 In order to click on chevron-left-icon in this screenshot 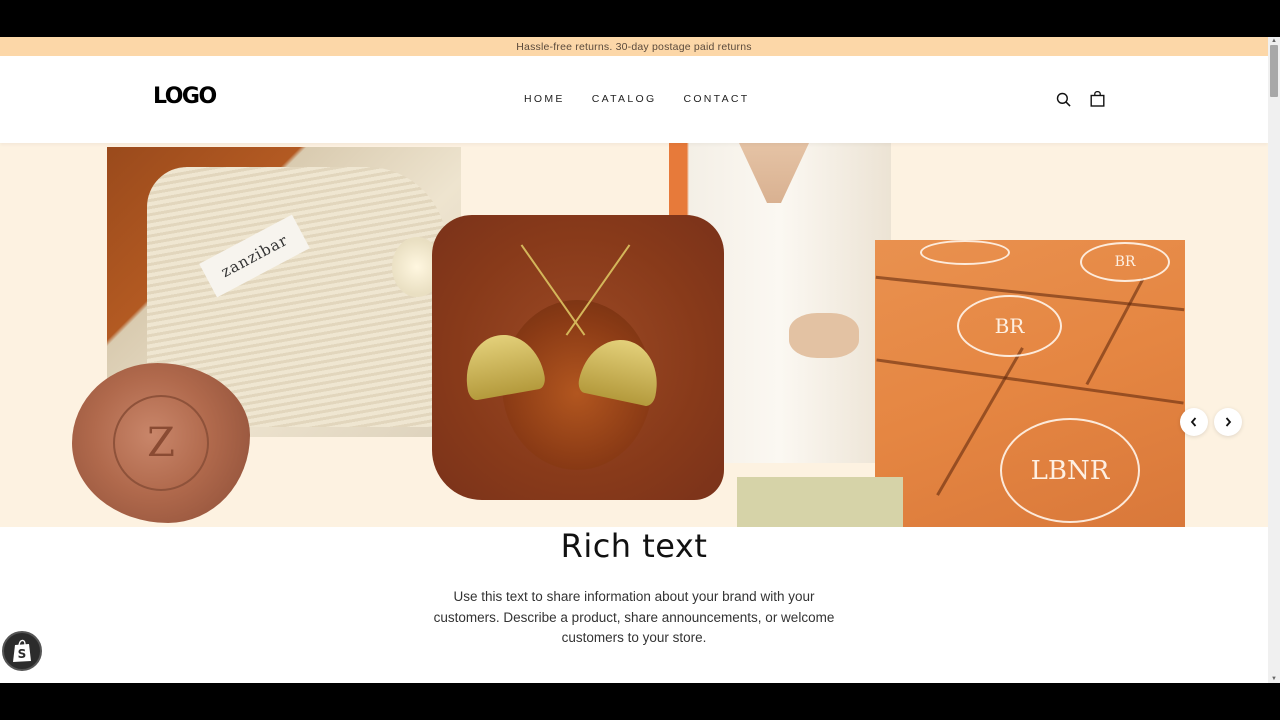, I will do `click(1193, 422)`.